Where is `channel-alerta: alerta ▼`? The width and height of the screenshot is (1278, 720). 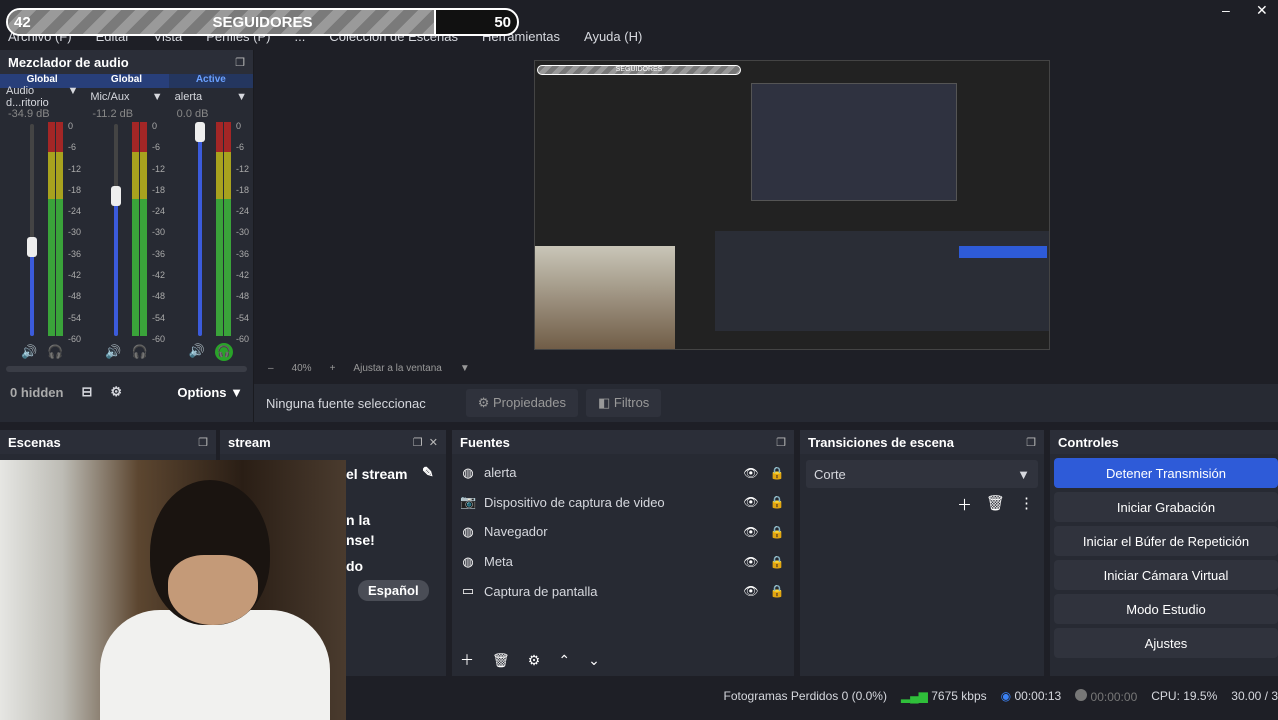
channel-alerta: alerta ▼ is located at coordinates (211, 97).